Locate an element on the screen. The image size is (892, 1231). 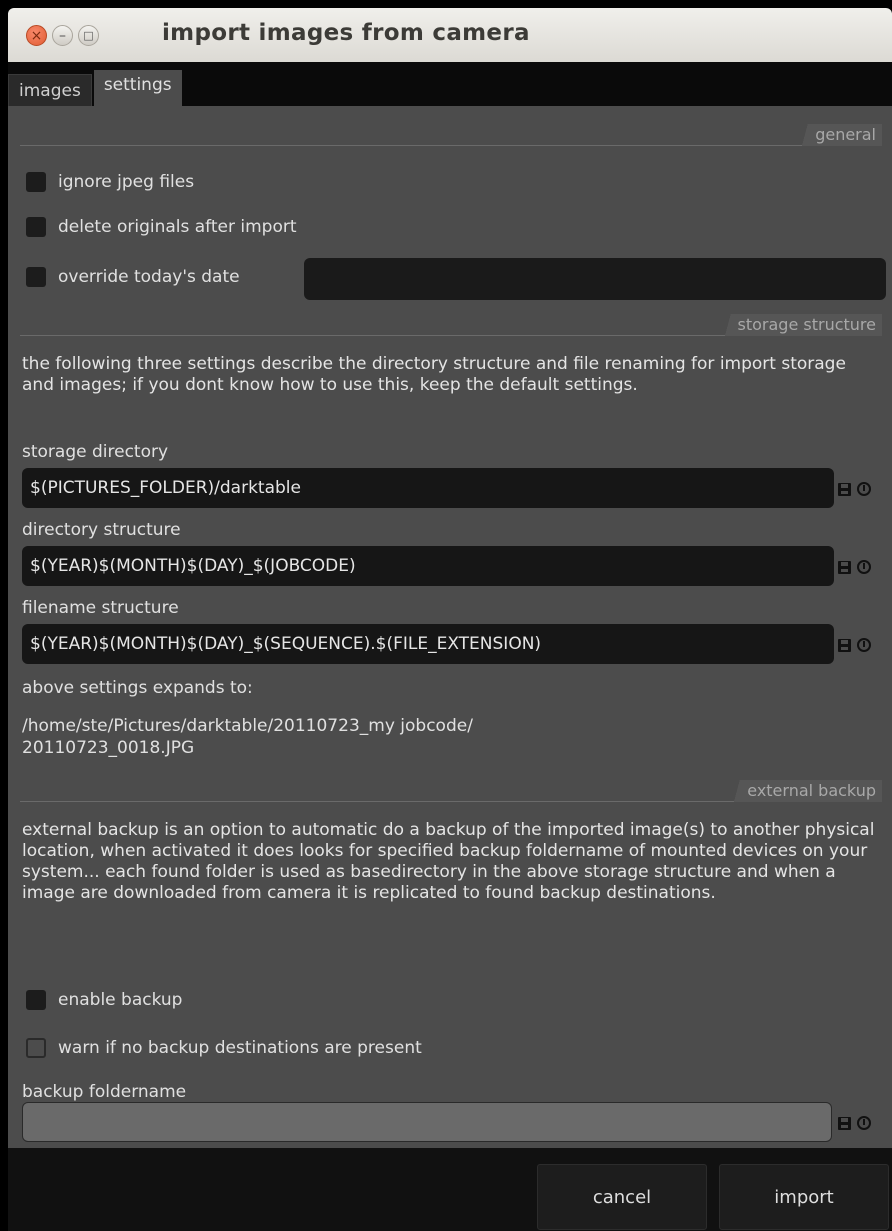
directory-structure-actions is located at coordinates (854, 567).